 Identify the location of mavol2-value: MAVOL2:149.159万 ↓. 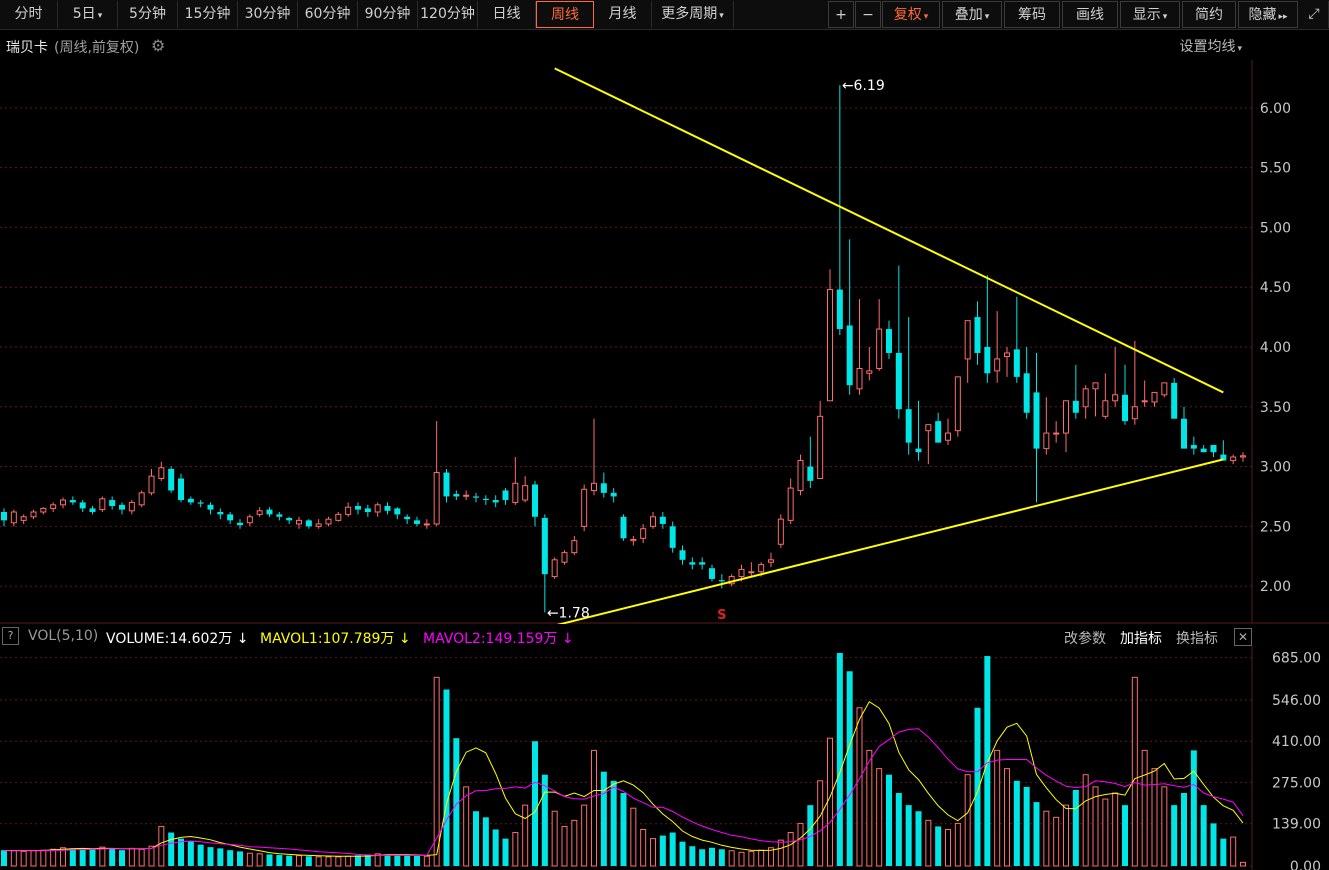
(498, 638).